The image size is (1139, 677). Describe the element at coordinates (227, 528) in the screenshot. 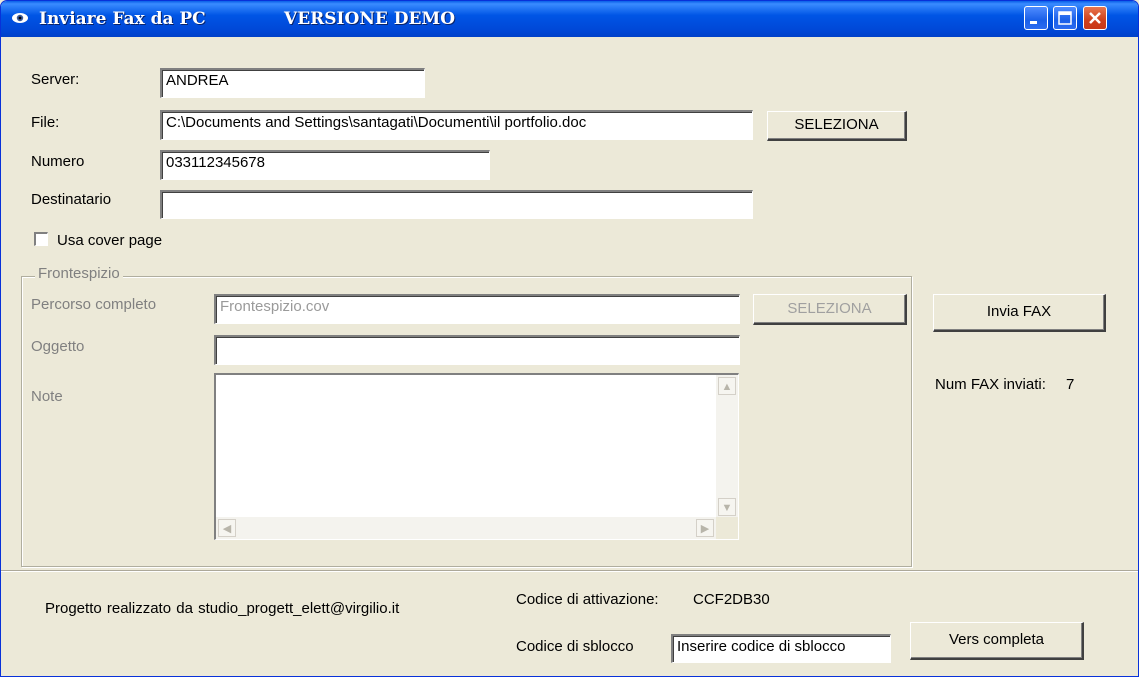

I see `scroll-left-icon: ◀` at that location.